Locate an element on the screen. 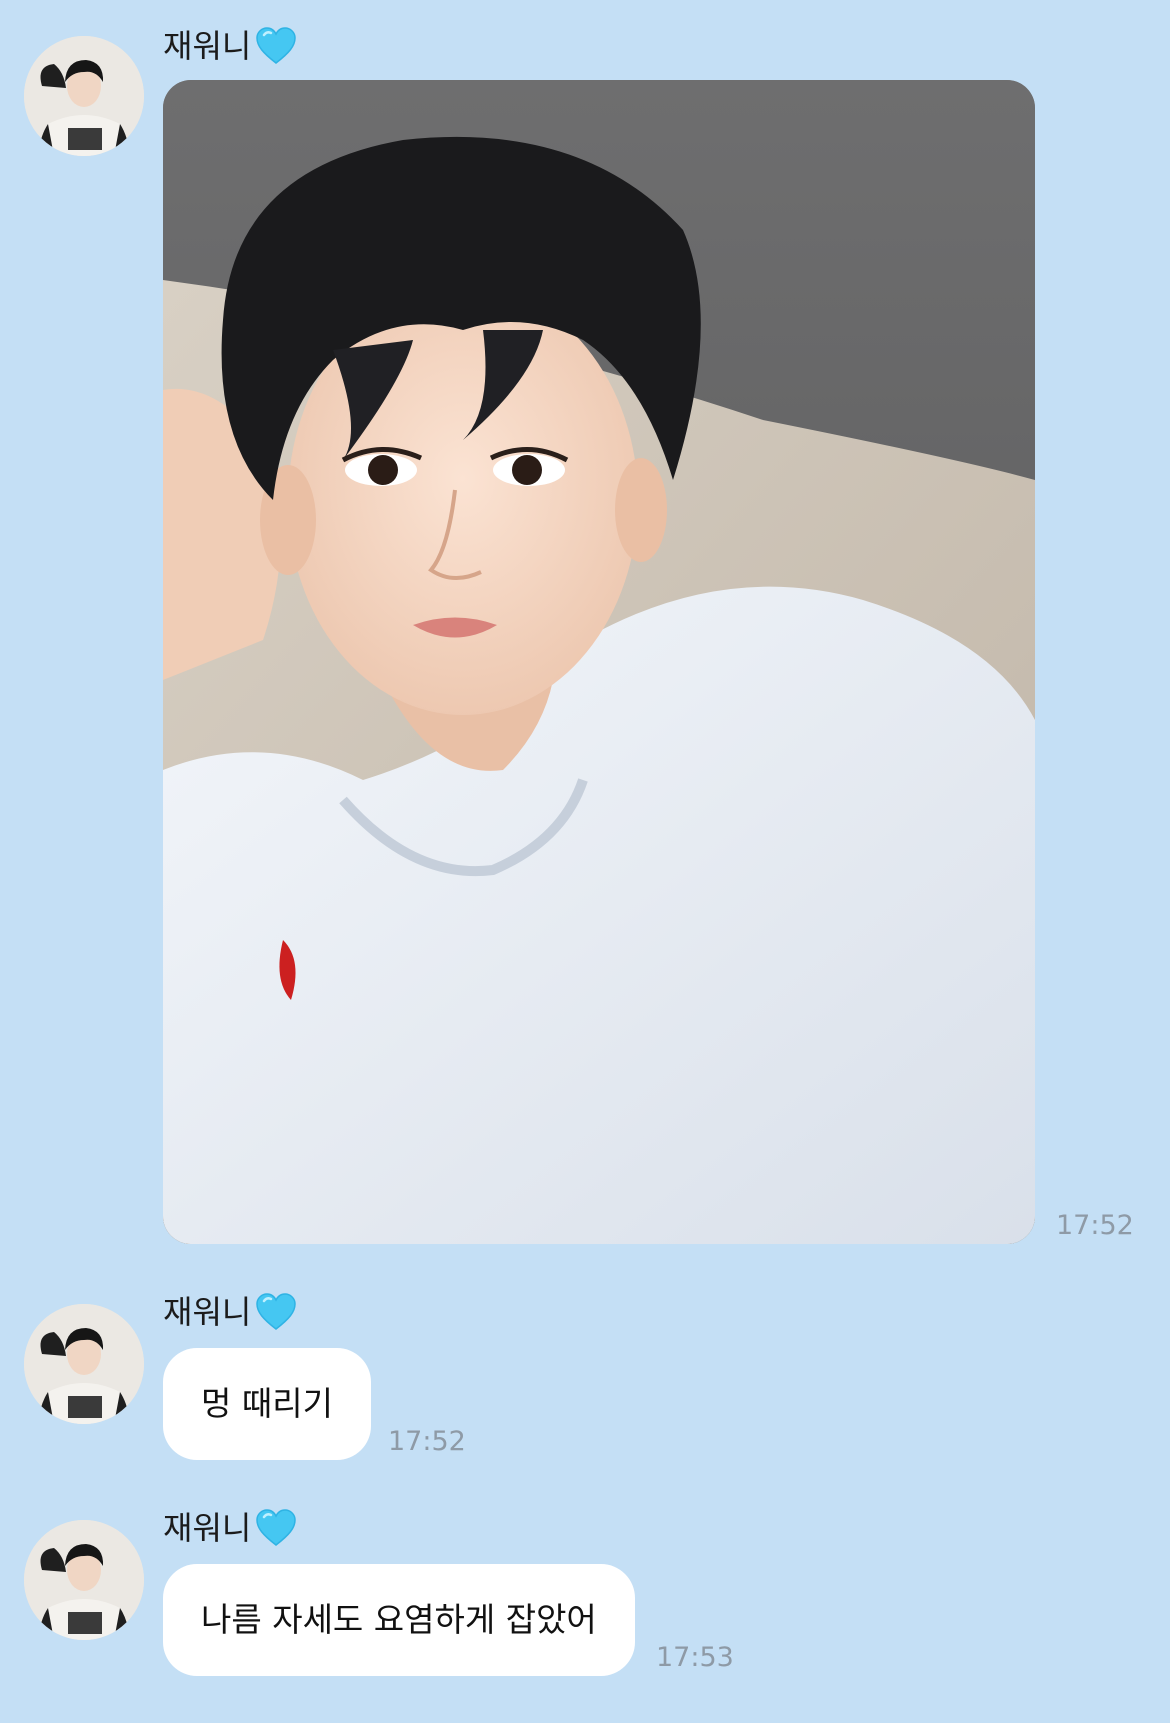 The width and height of the screenshot is (1170, 1723). message-bubble: 나름 자세도 요염하게 잡았어 is located at coordinates (399, 1620).